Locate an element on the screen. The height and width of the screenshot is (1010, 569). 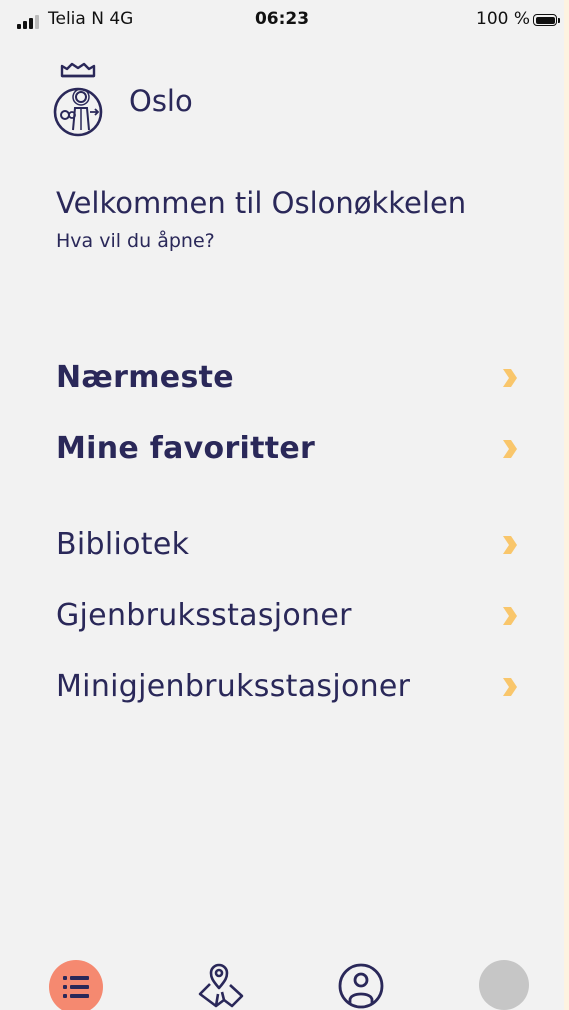
battery-tip is located at coordinates (559, 20).